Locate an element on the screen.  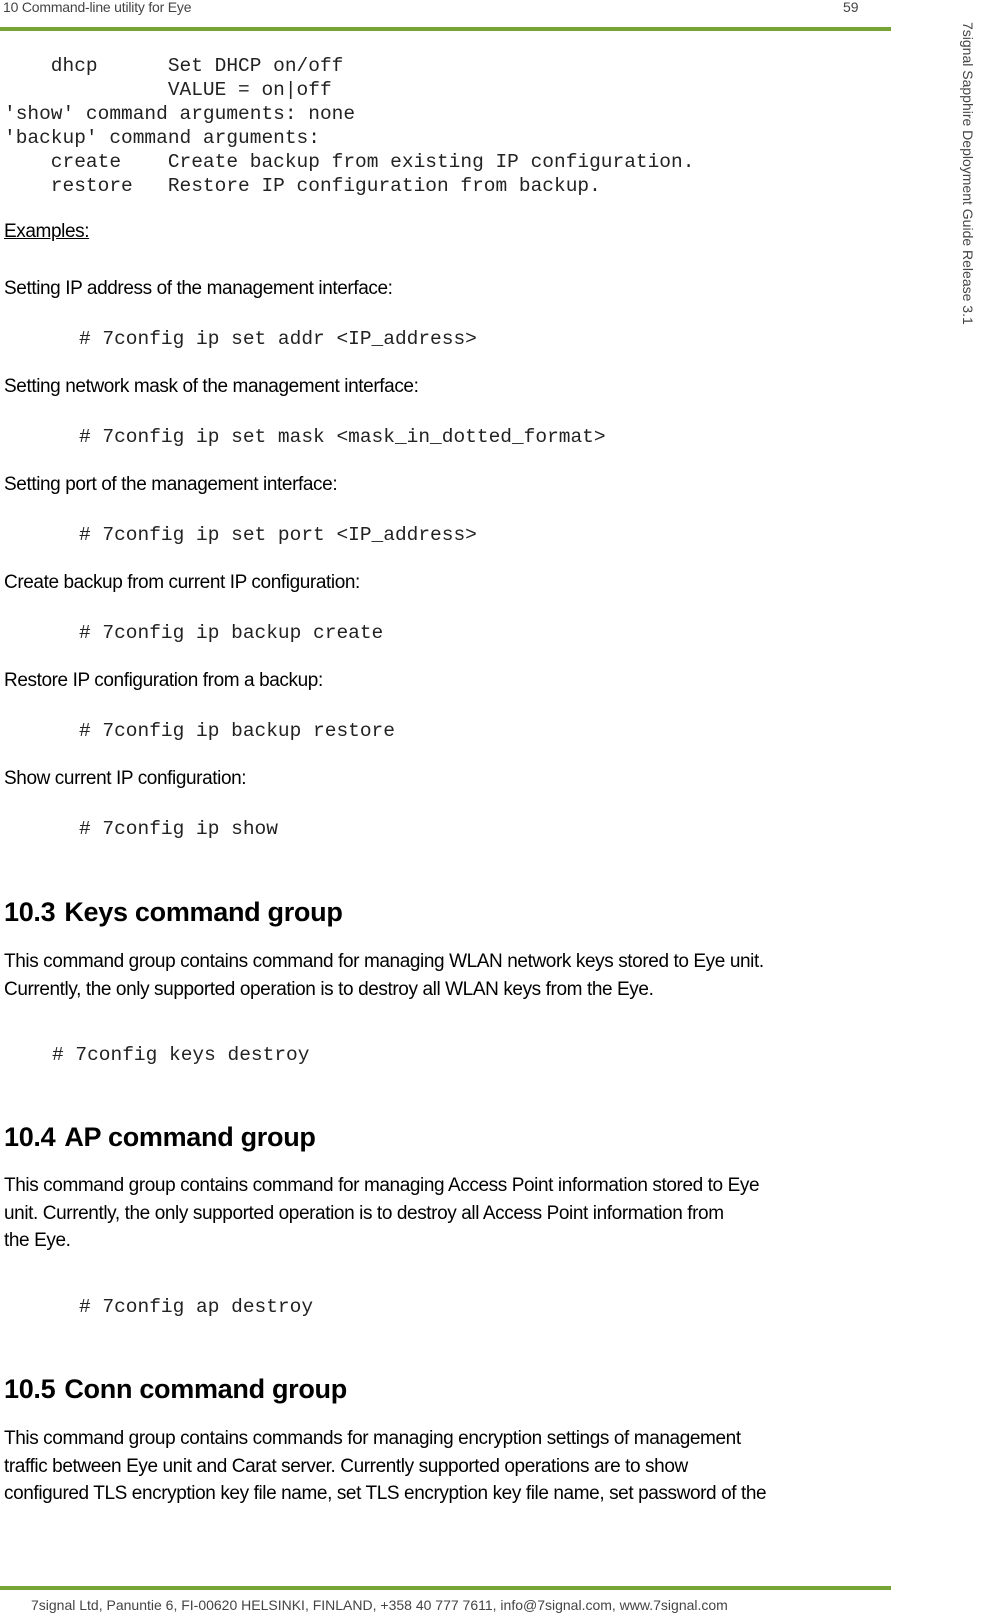
example-command: # 7config ip set addr <IP_address> is located at coordinates (278, 339).